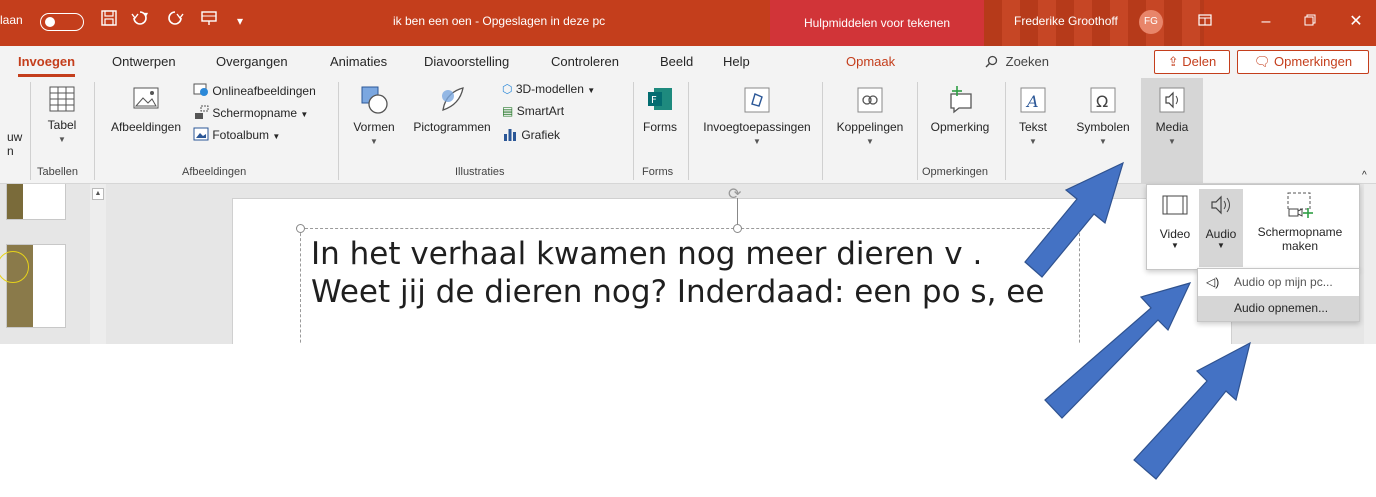  What do you see at coordinates (1103, 100) in the screenshot?
I see `omega-icon: Ω` at bounding box center [1103, 100].